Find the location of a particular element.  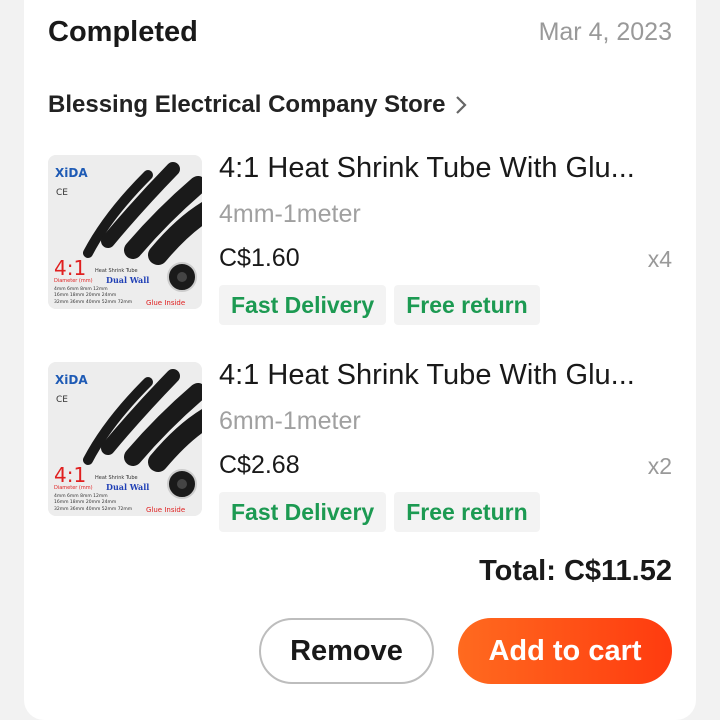

item-variant: 6mm-1meter is located at coordinates (290, 421).